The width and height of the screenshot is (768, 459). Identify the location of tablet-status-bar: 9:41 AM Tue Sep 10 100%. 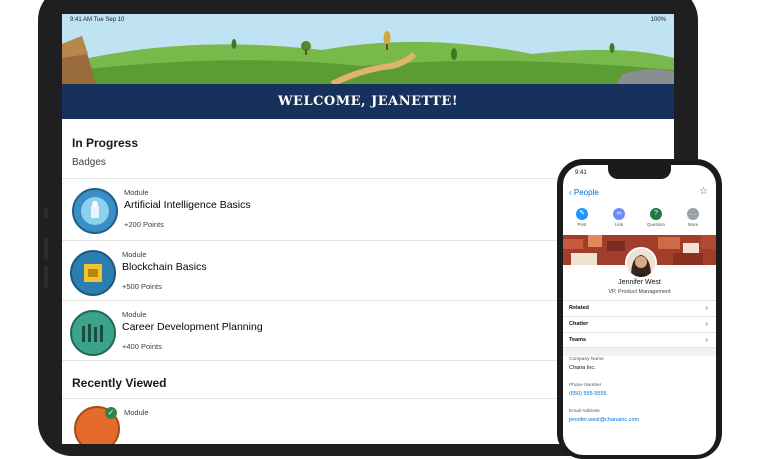
(368, 21).